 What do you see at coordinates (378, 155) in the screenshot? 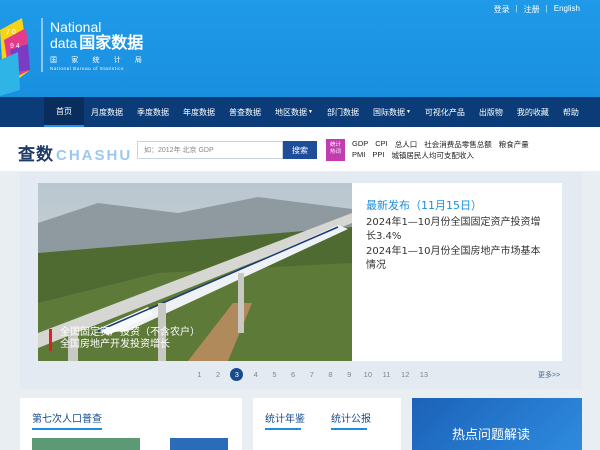
I see `hot-word-link: PPI` at bounding box center [378, 155].